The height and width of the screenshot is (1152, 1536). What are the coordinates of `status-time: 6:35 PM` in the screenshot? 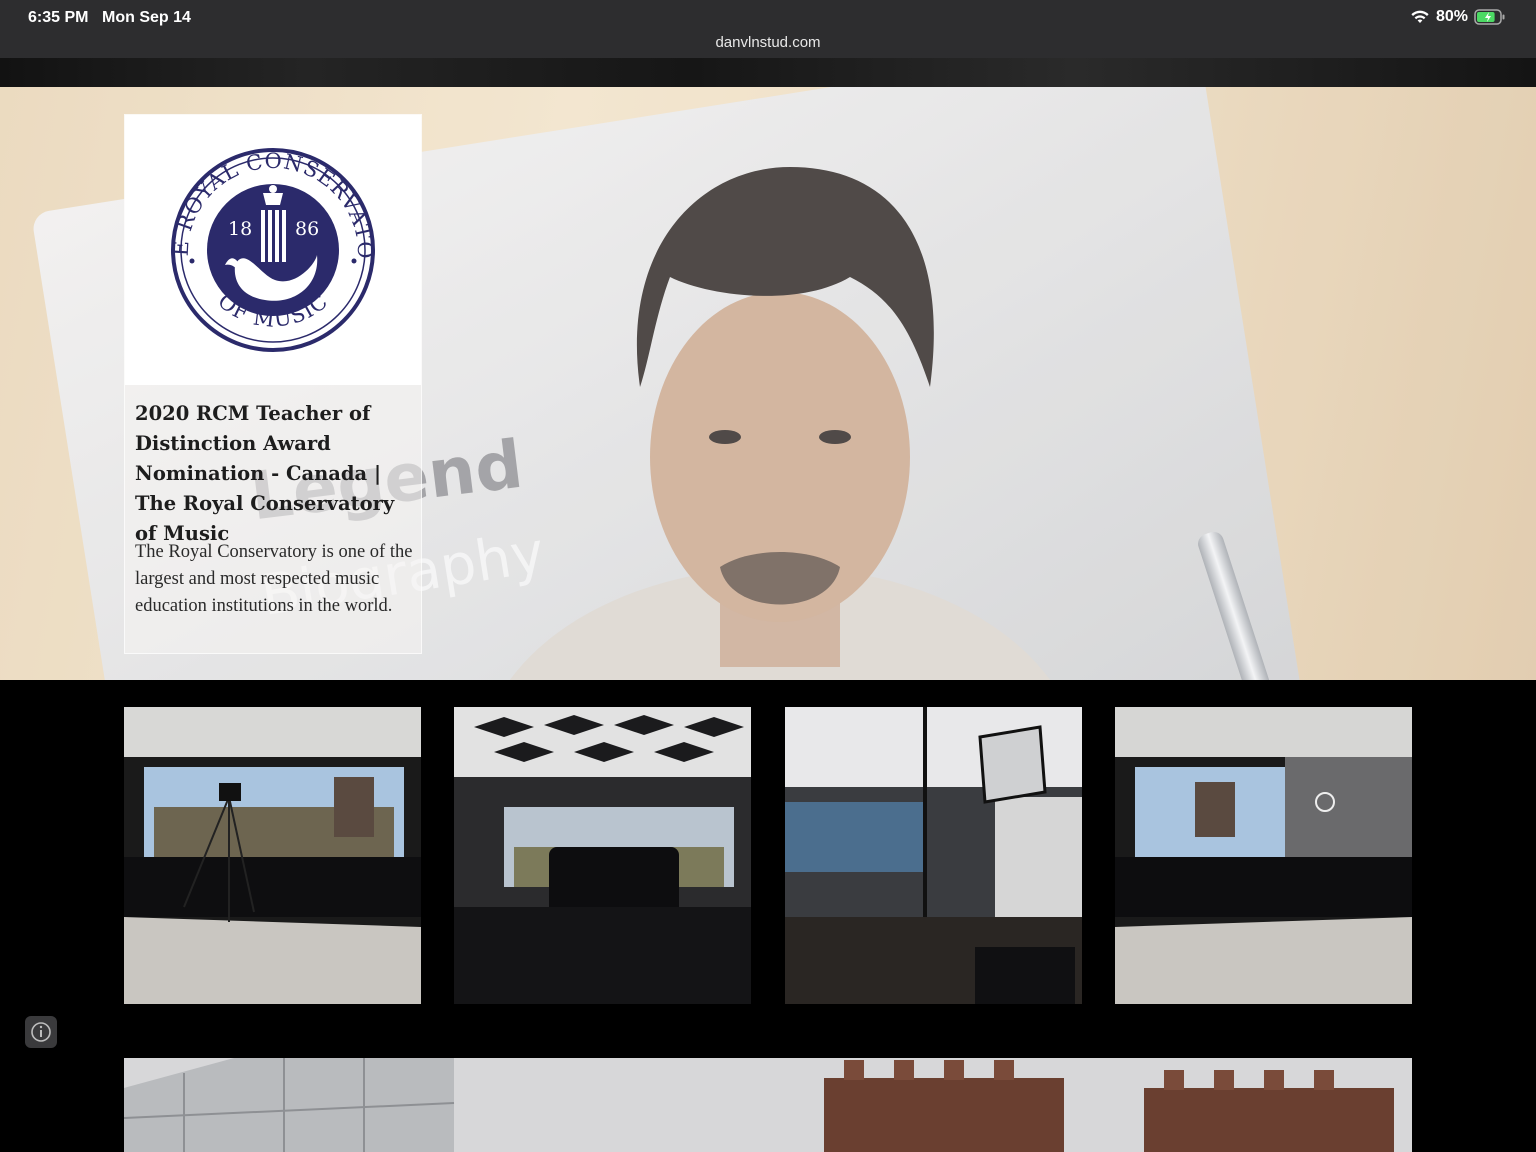 It's located at (58, 17).